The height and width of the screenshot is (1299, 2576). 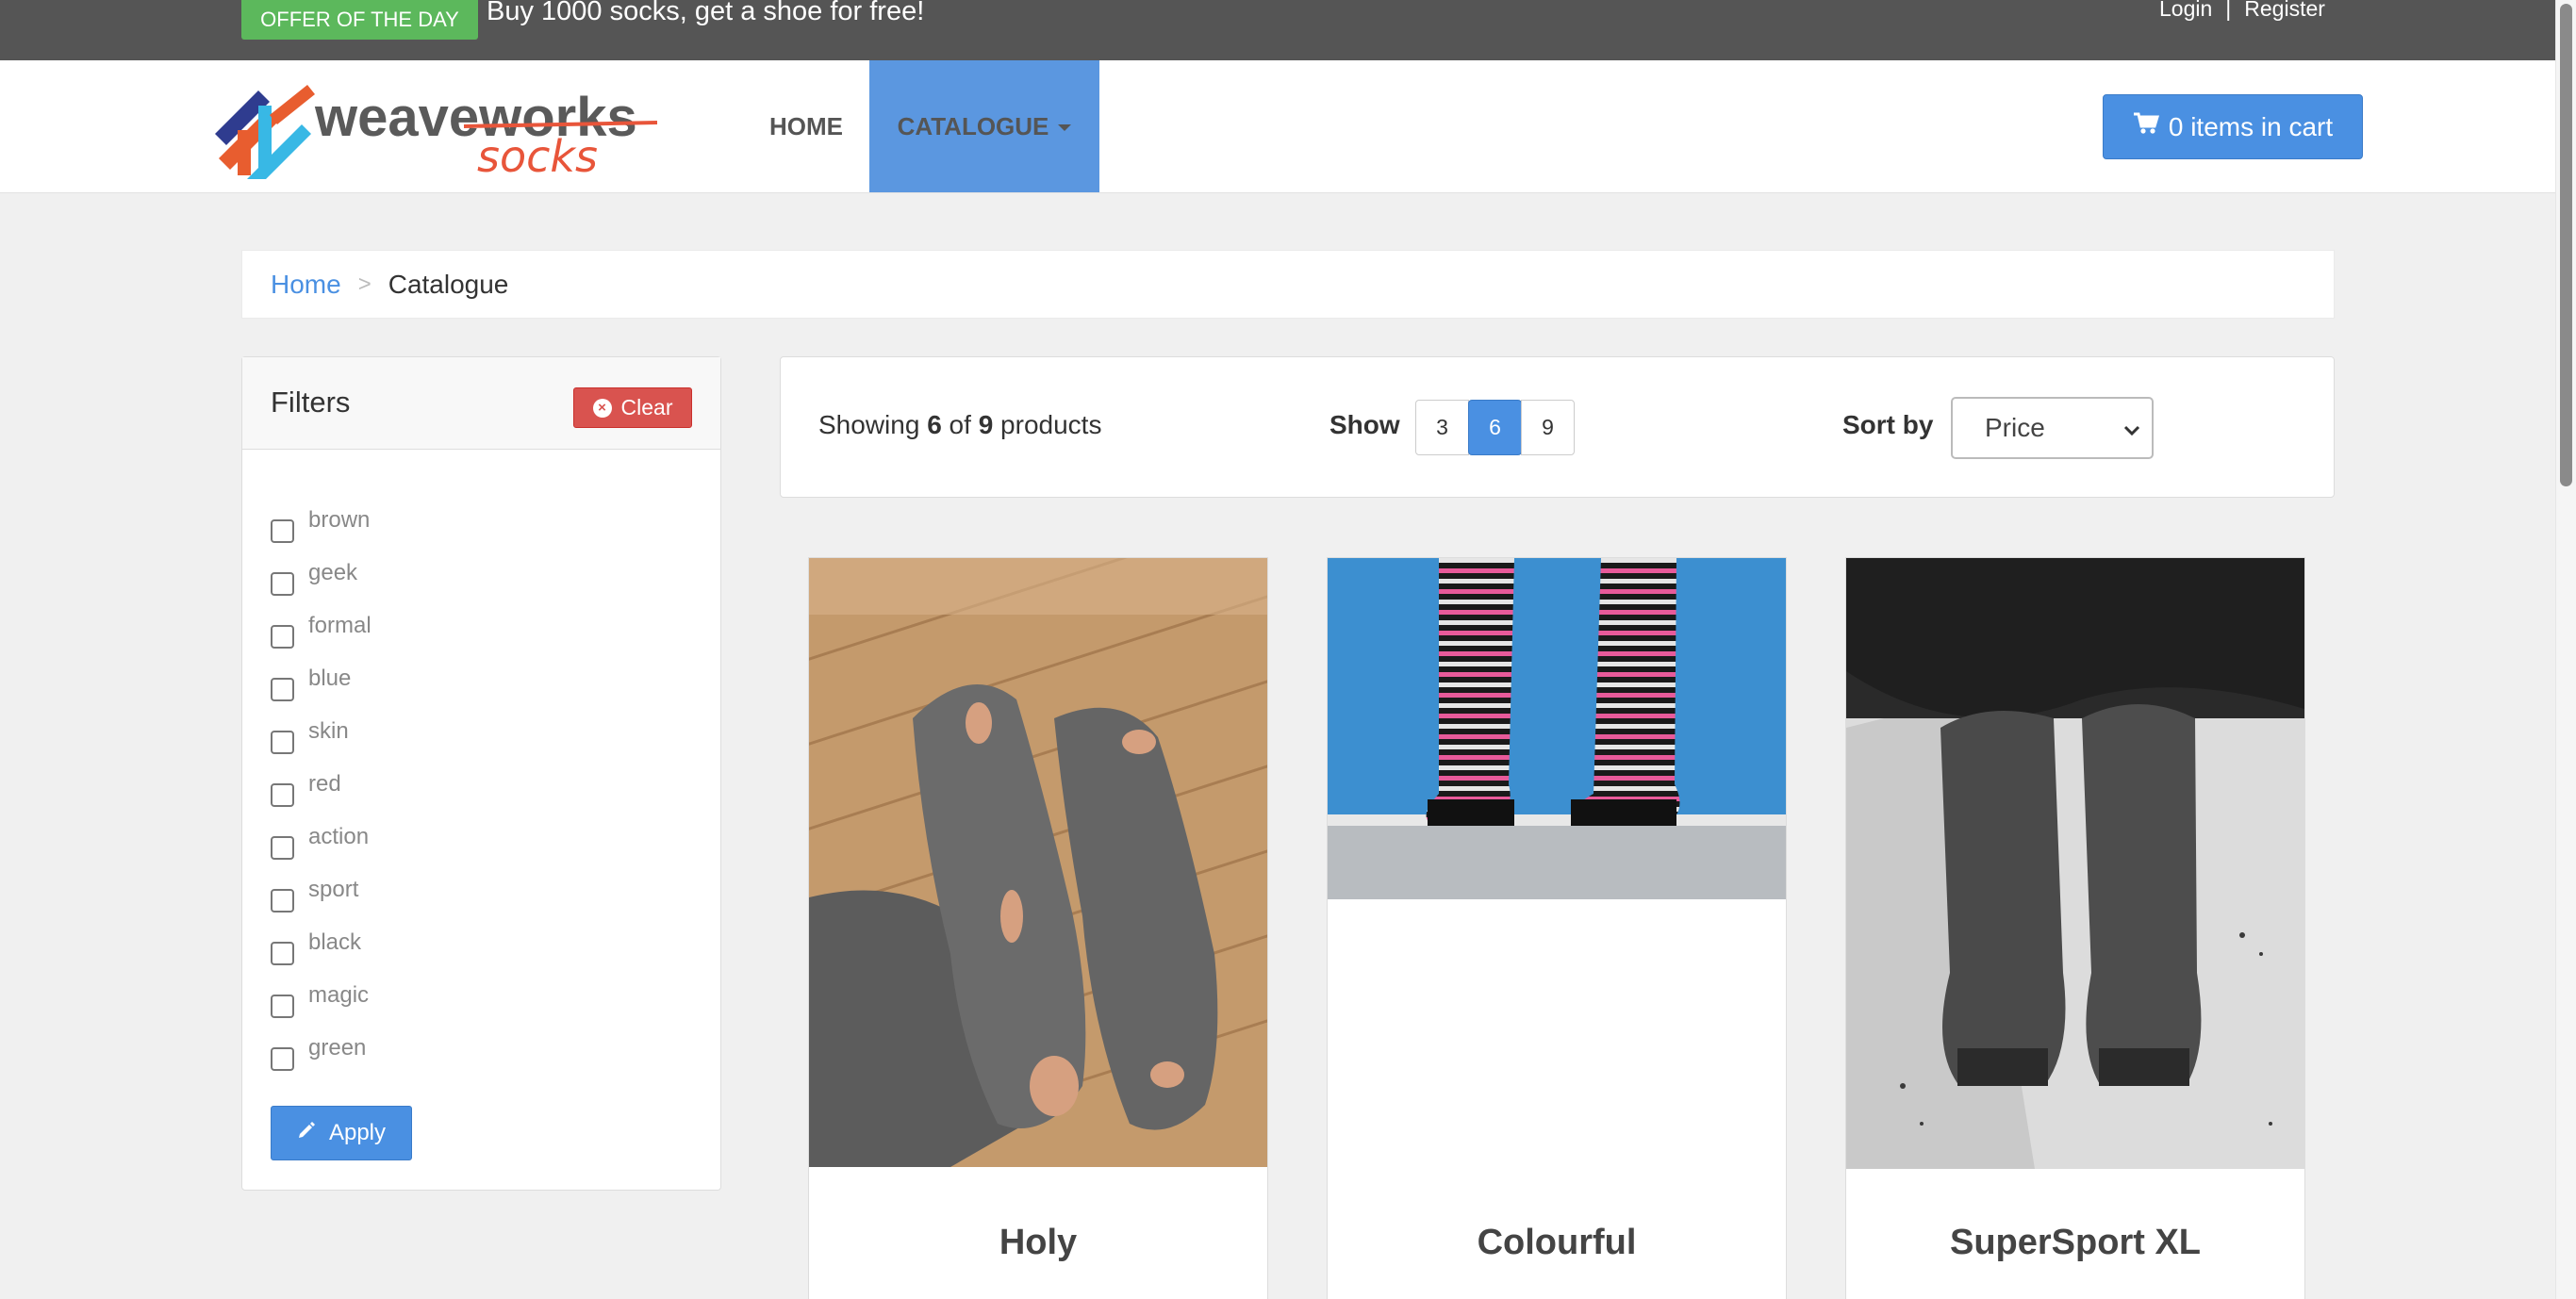 I want to click on filter-item-formal: formal, so click(x=321, y=632).